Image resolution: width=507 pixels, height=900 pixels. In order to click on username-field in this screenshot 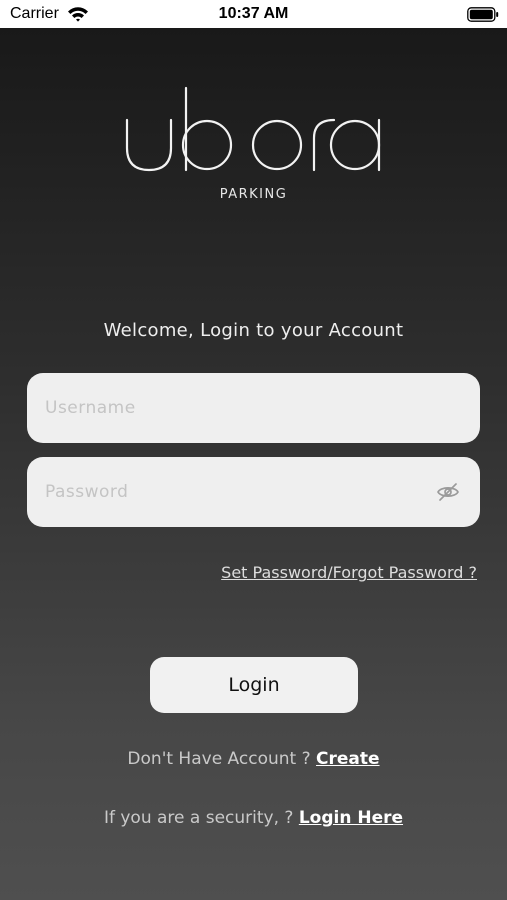, I will do `click(253, 408)`.